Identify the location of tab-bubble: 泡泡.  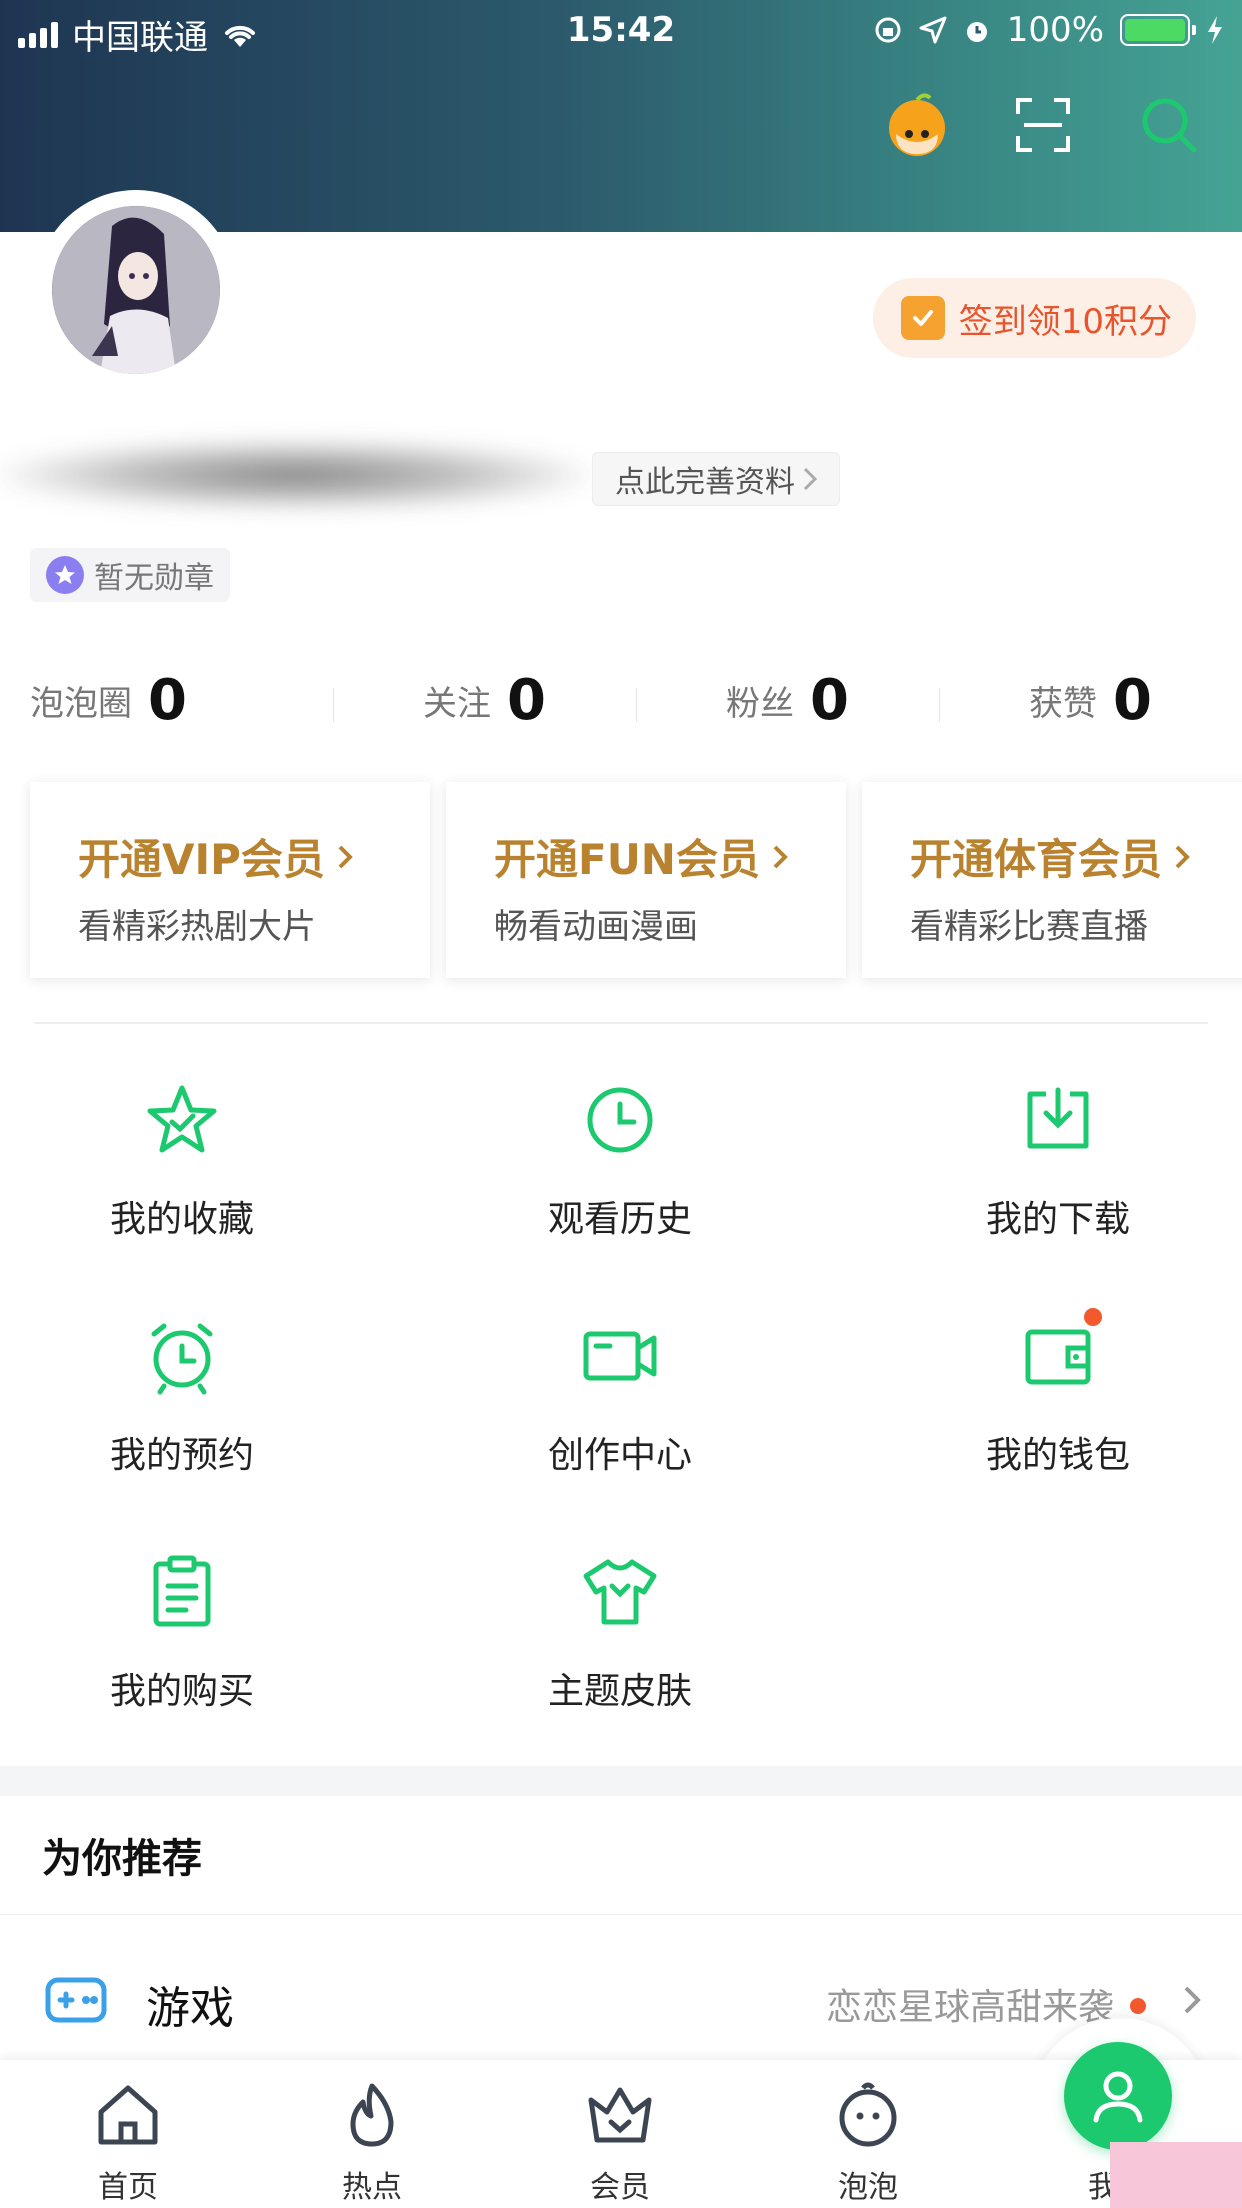
(868, 2143).